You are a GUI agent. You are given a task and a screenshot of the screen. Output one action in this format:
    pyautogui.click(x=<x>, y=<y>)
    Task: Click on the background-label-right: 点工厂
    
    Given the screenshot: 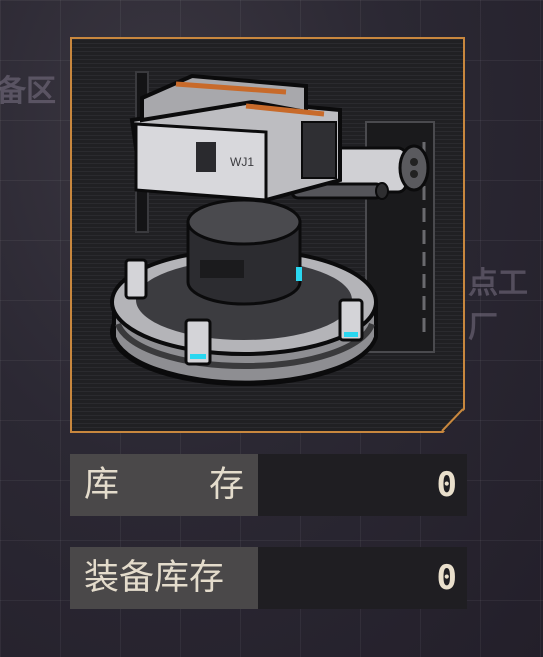 What is the action you would take?
    pyautogui.click(x=498, y=305)
    